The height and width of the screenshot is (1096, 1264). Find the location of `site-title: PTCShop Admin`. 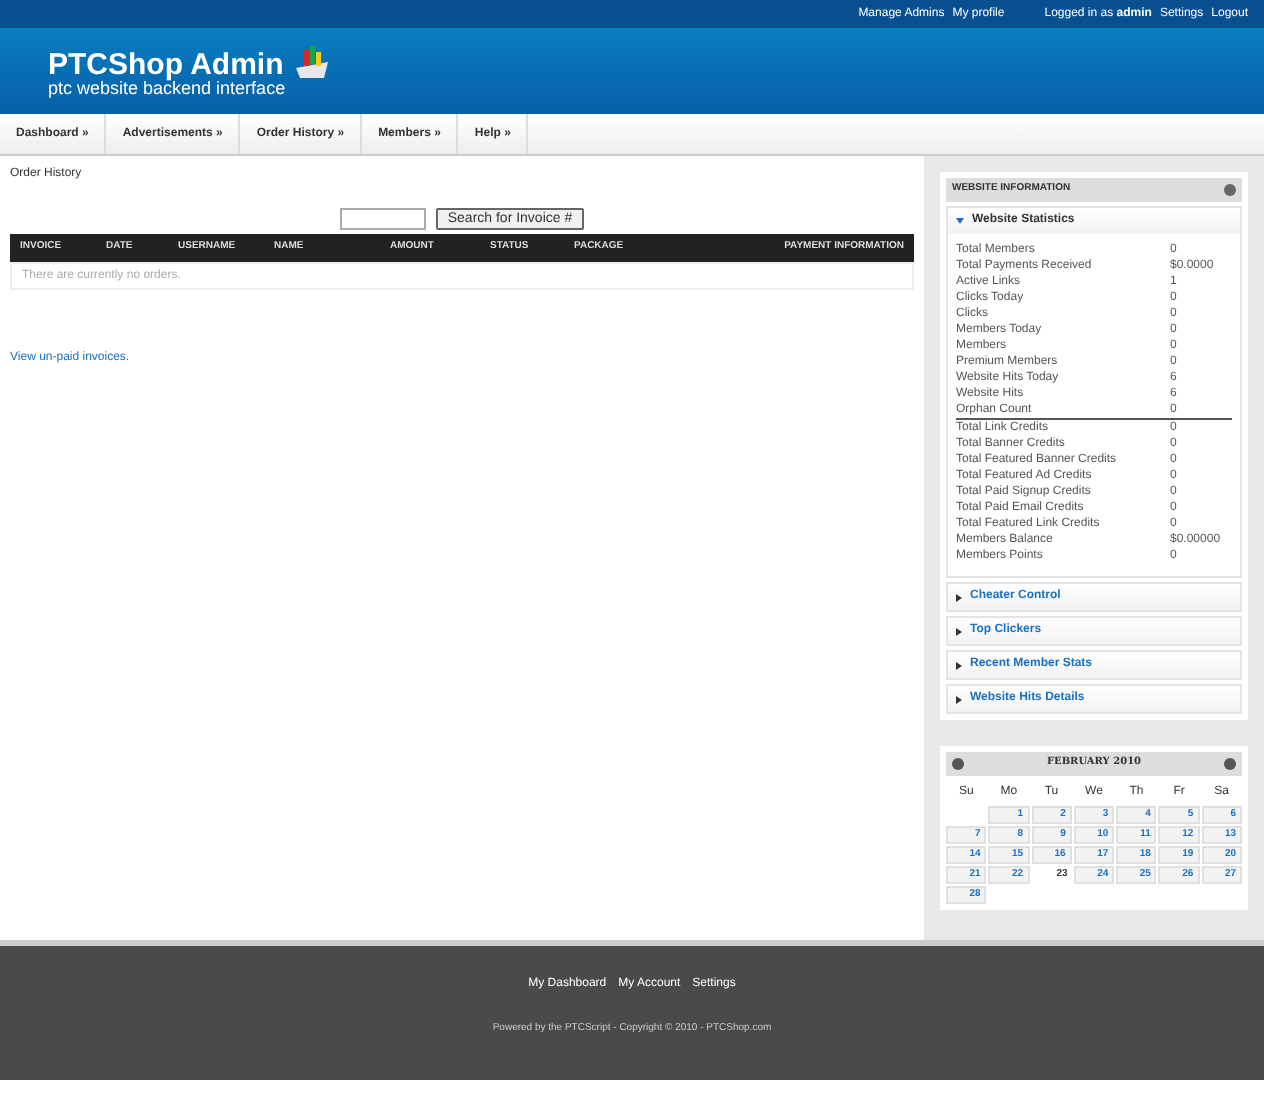

site-title: PTCShop Admin is located at coordinates (166, 65).